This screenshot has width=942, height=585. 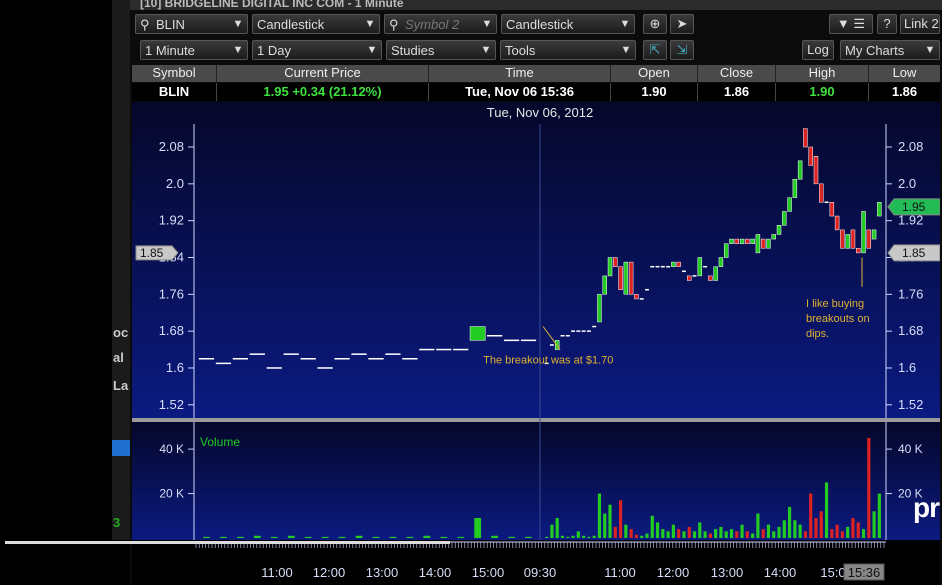 I want to click on price-tick-label: 1.68, so click(x=171, y=330).